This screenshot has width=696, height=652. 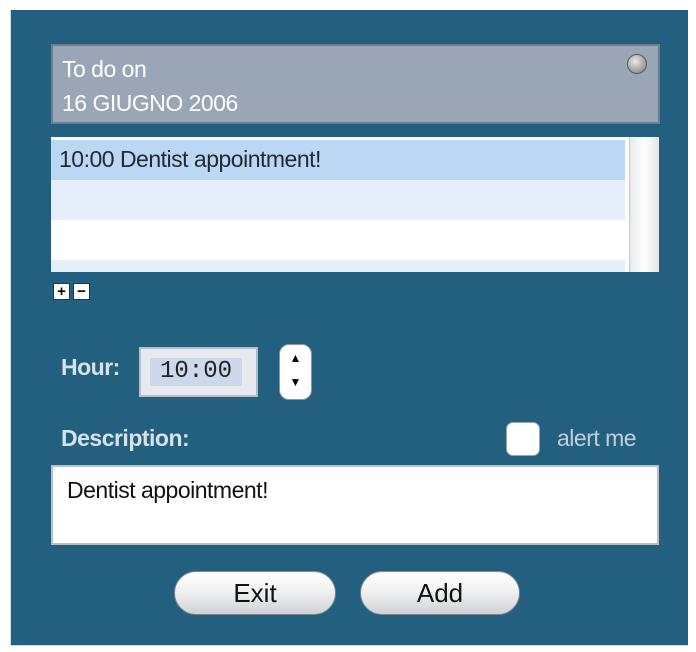 I want to click on hour-value: 10:00, so click(x=196, y=372).